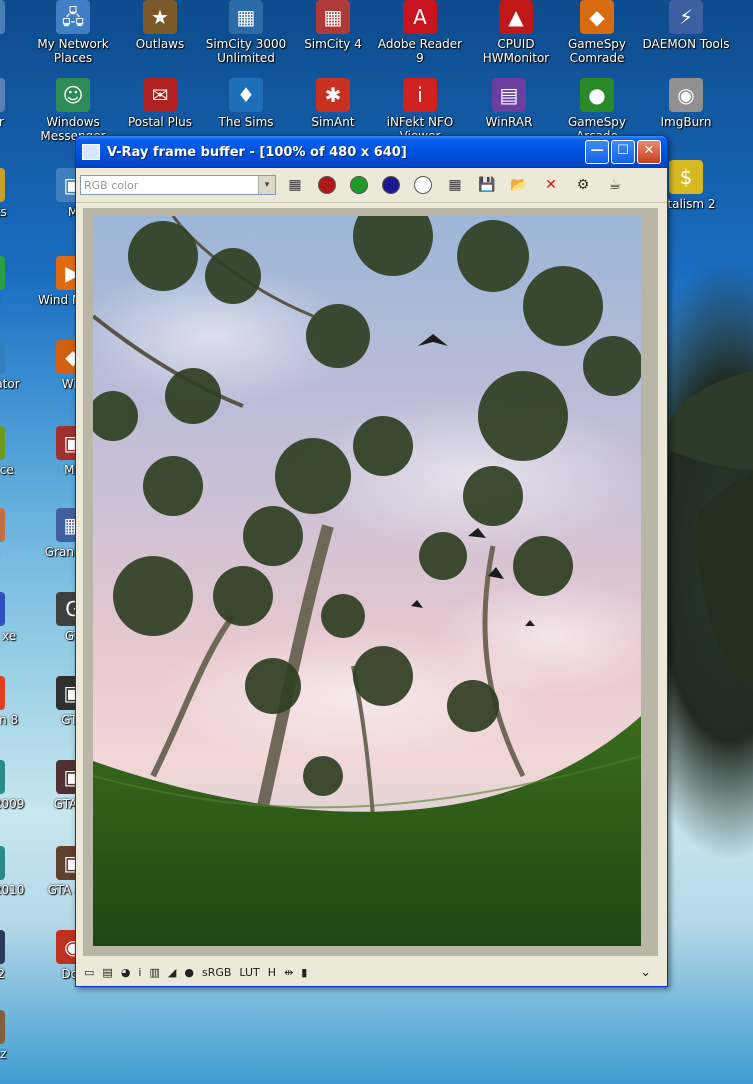 This screenshot has height=1084, width=753. I want to click on red-channel-swatch, so click(327, 185).